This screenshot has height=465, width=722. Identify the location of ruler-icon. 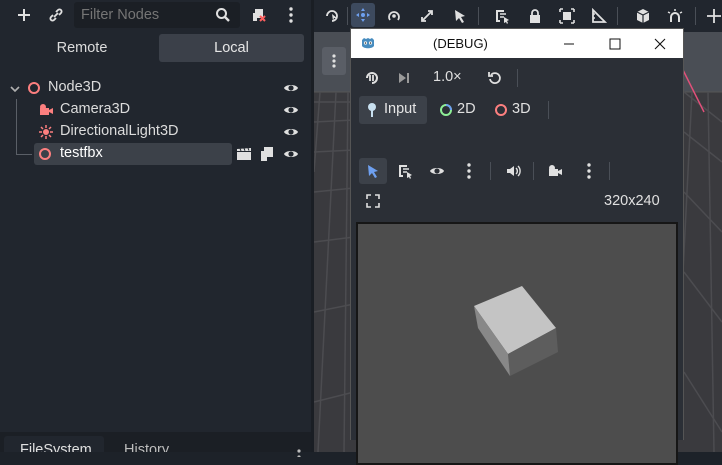
(599, 16).